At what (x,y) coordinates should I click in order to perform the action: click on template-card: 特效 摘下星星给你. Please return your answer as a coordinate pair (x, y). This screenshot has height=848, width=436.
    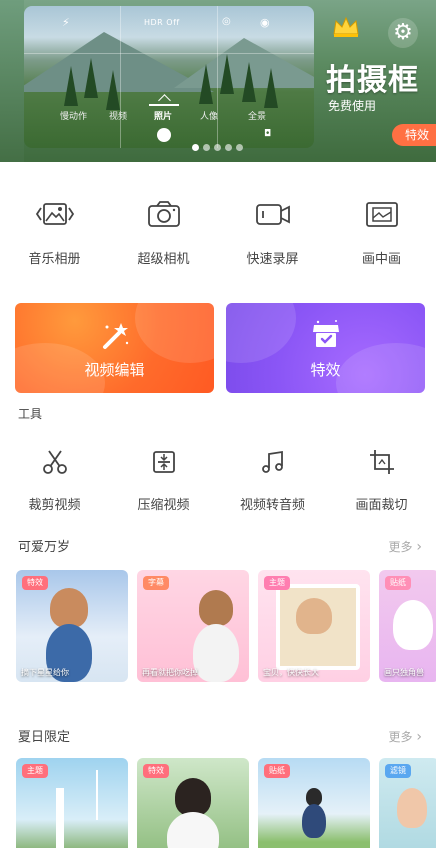
    Looking at the image, I should click on (72, 626).